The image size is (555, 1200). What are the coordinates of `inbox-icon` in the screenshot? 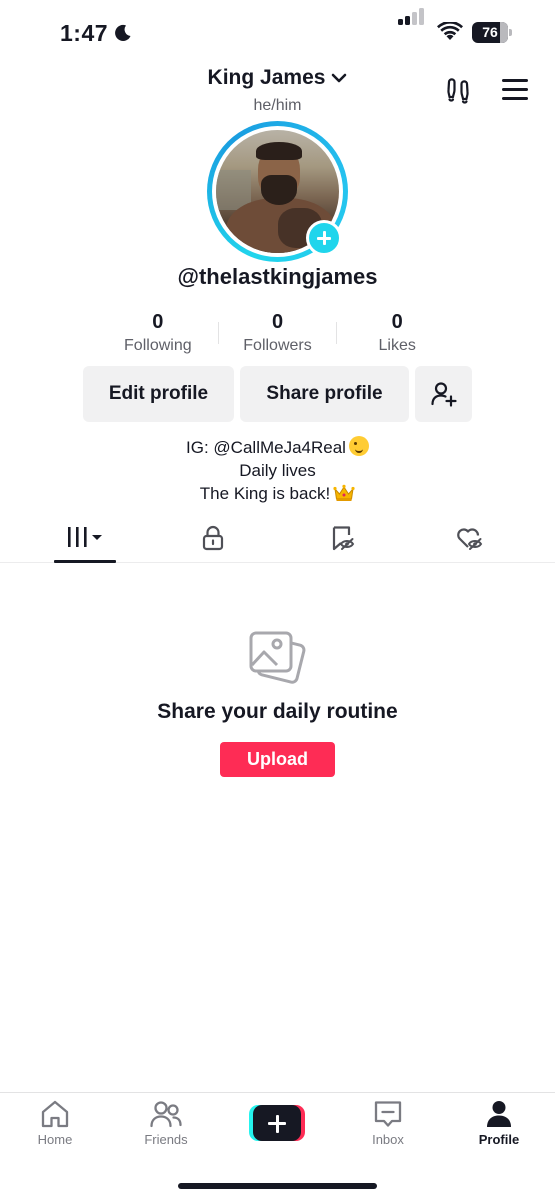 It's located at (388, 1114).